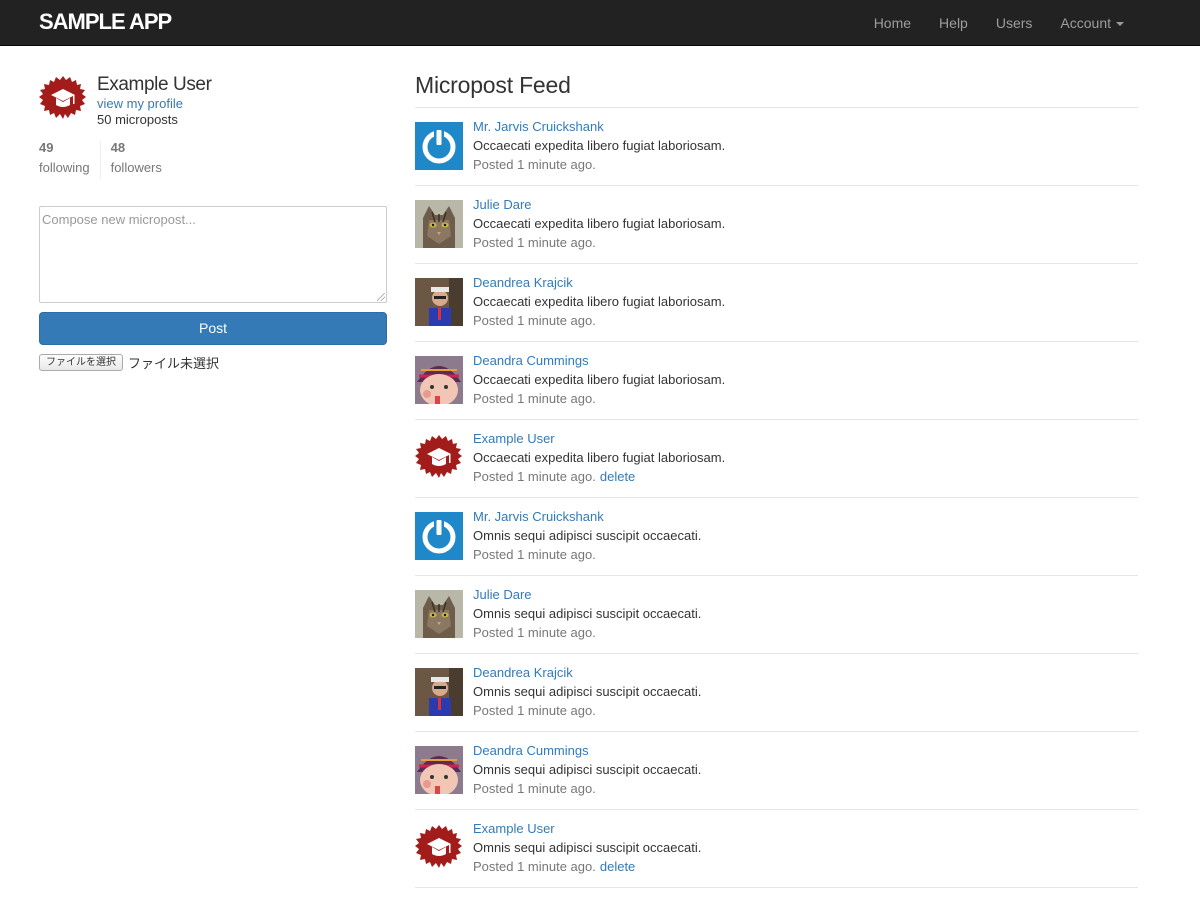 The width and height of the screenshot is (1200, 898). Describe the element at coordinates (1085, 22) in the screenshot. I see `nav-account-label: Account` at that location.